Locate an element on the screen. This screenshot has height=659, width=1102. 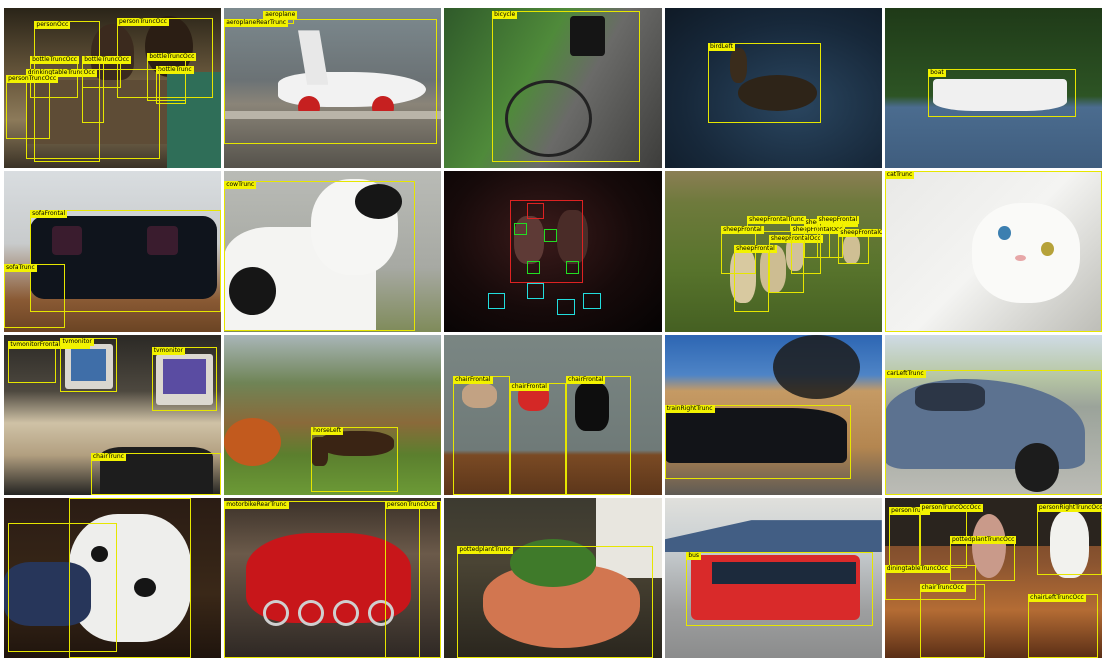
bbox-label: aeroplane is located at coordinates (280, 15).